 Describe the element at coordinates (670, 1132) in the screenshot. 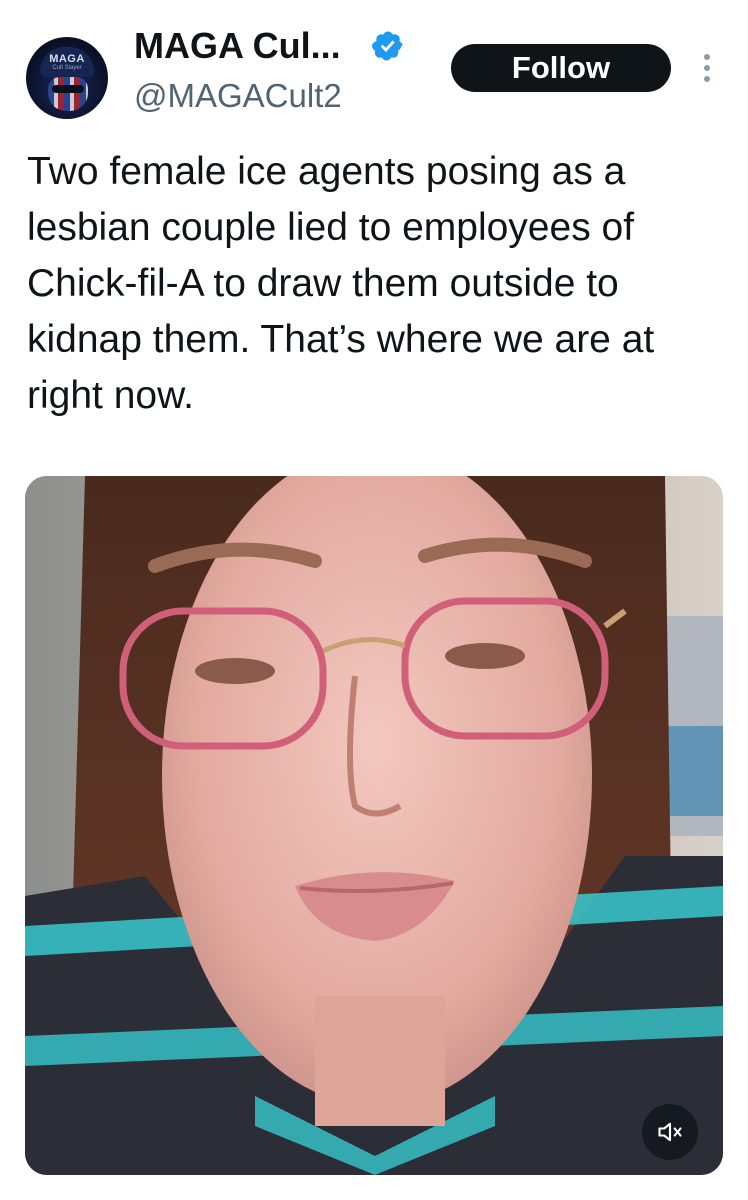

I see `volume-muted-icon` at that location.